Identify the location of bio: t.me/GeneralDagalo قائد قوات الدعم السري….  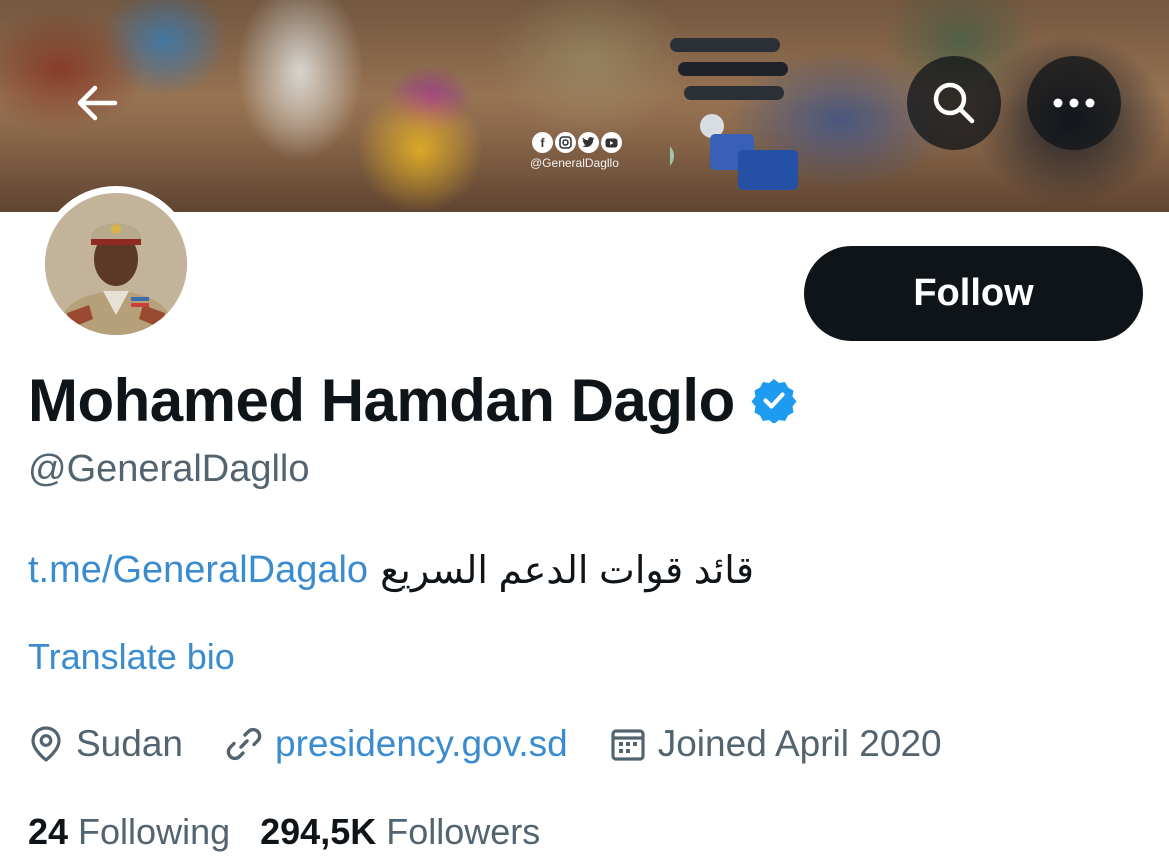
(391, 570).